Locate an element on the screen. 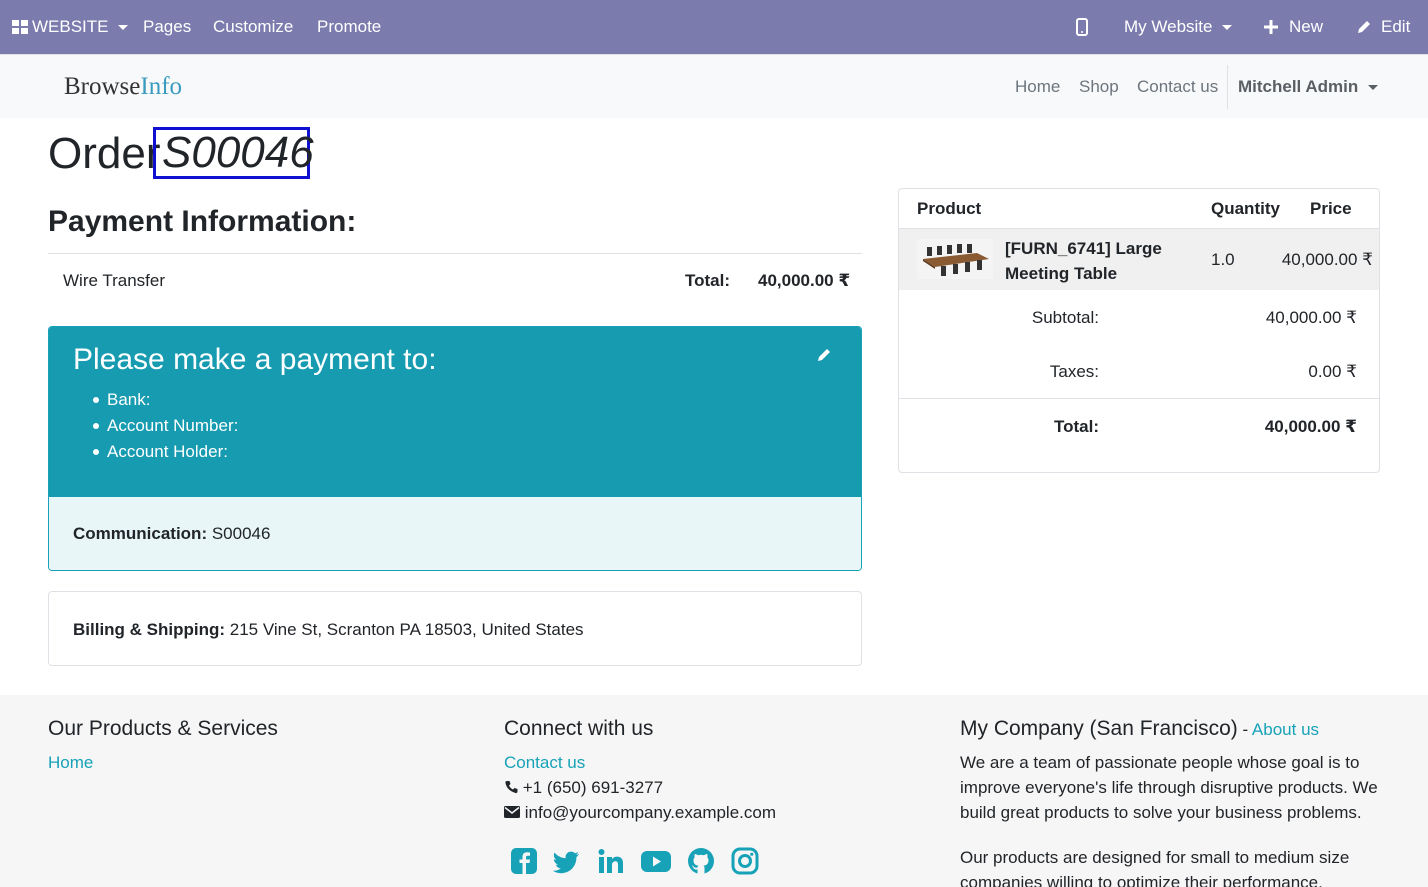  envelope-icon is located at coordinates (512, 812).